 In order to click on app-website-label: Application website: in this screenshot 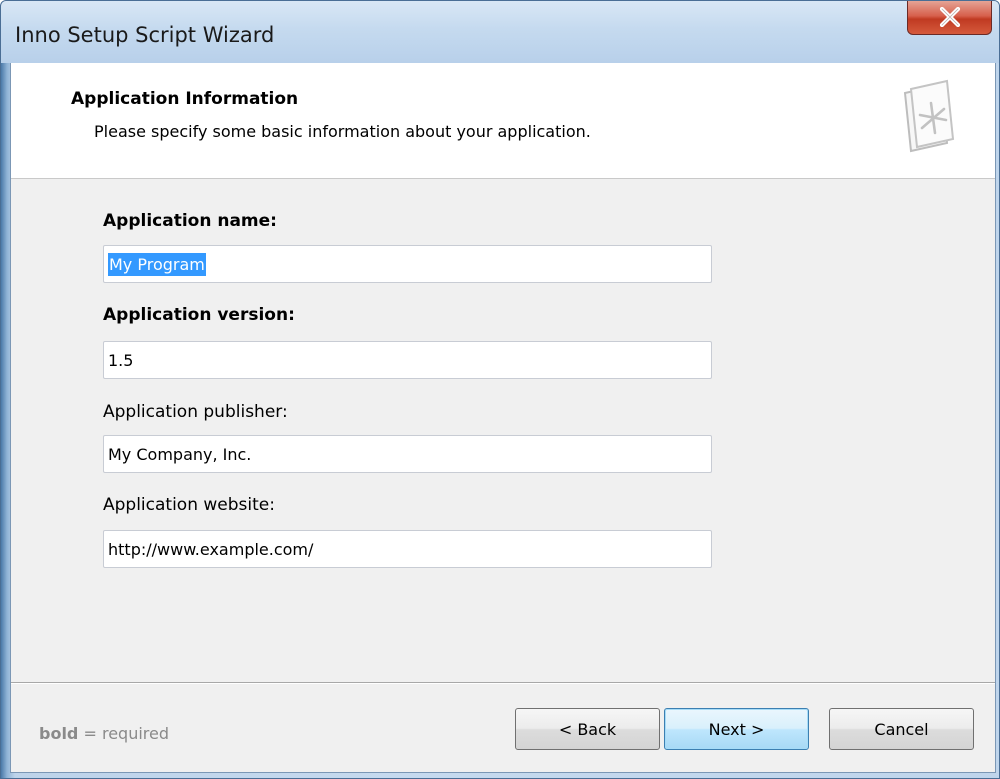, I will do `click(189, 505)`.